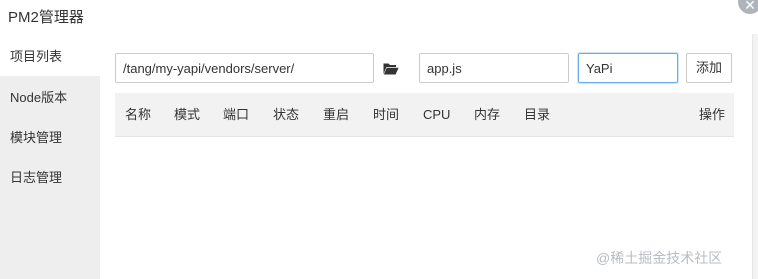  I want to click on sidebar-item-node-version: Node版本, so click(50, 98).